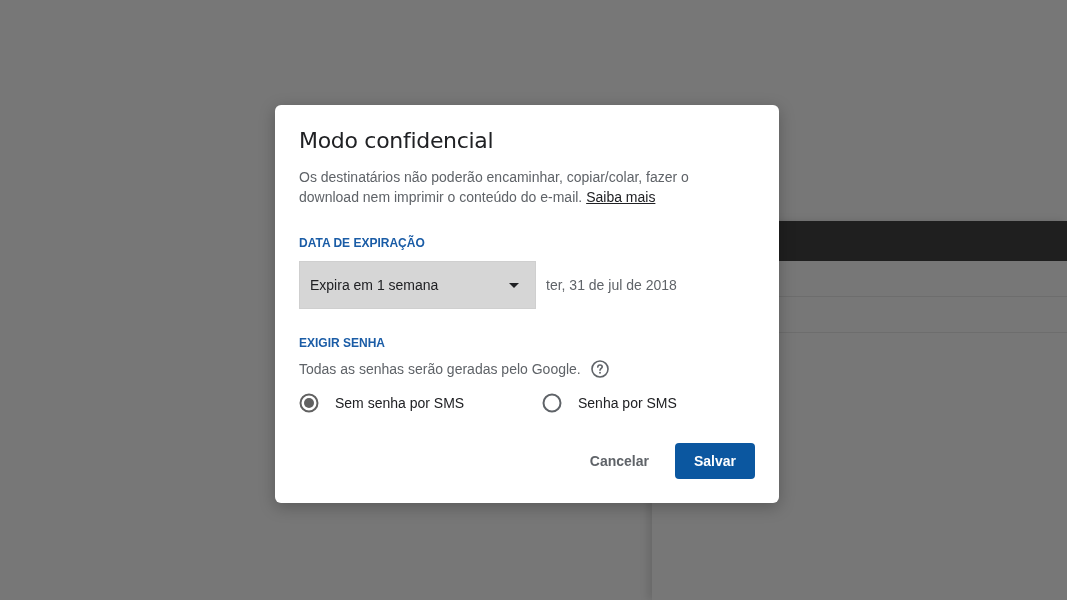  Describe the element at coordinates (619, 461) in the screenshot. I see `cancel-button: Cancelar` at that location.